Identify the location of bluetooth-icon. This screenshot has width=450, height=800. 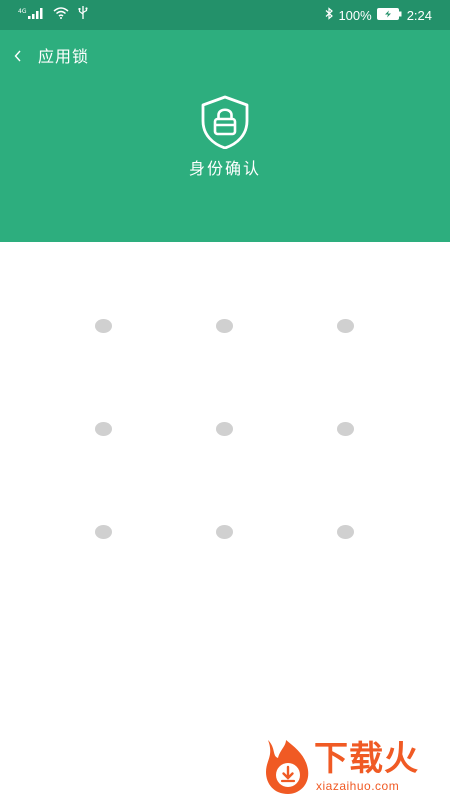
(329, 15).